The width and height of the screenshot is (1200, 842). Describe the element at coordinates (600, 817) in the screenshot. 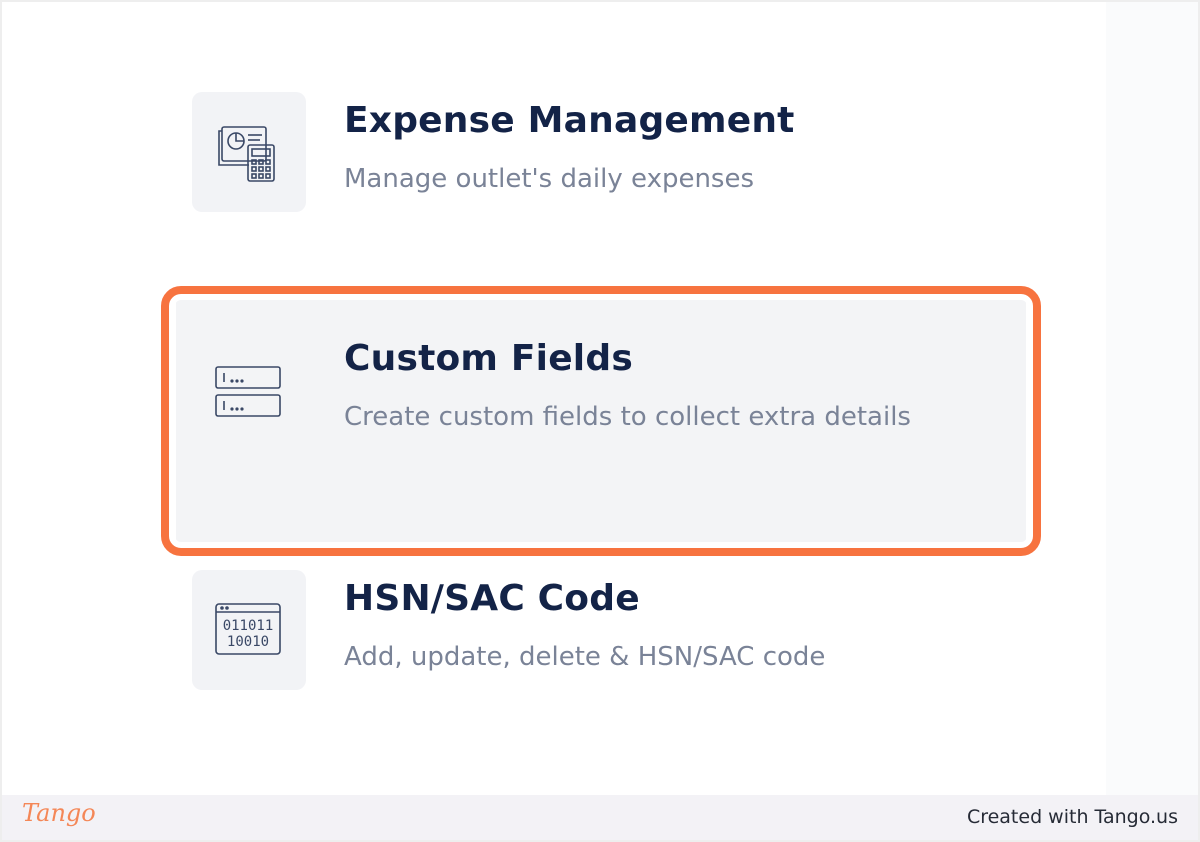

I see `footer-bar: Tango Created with Tango.us` at that location.